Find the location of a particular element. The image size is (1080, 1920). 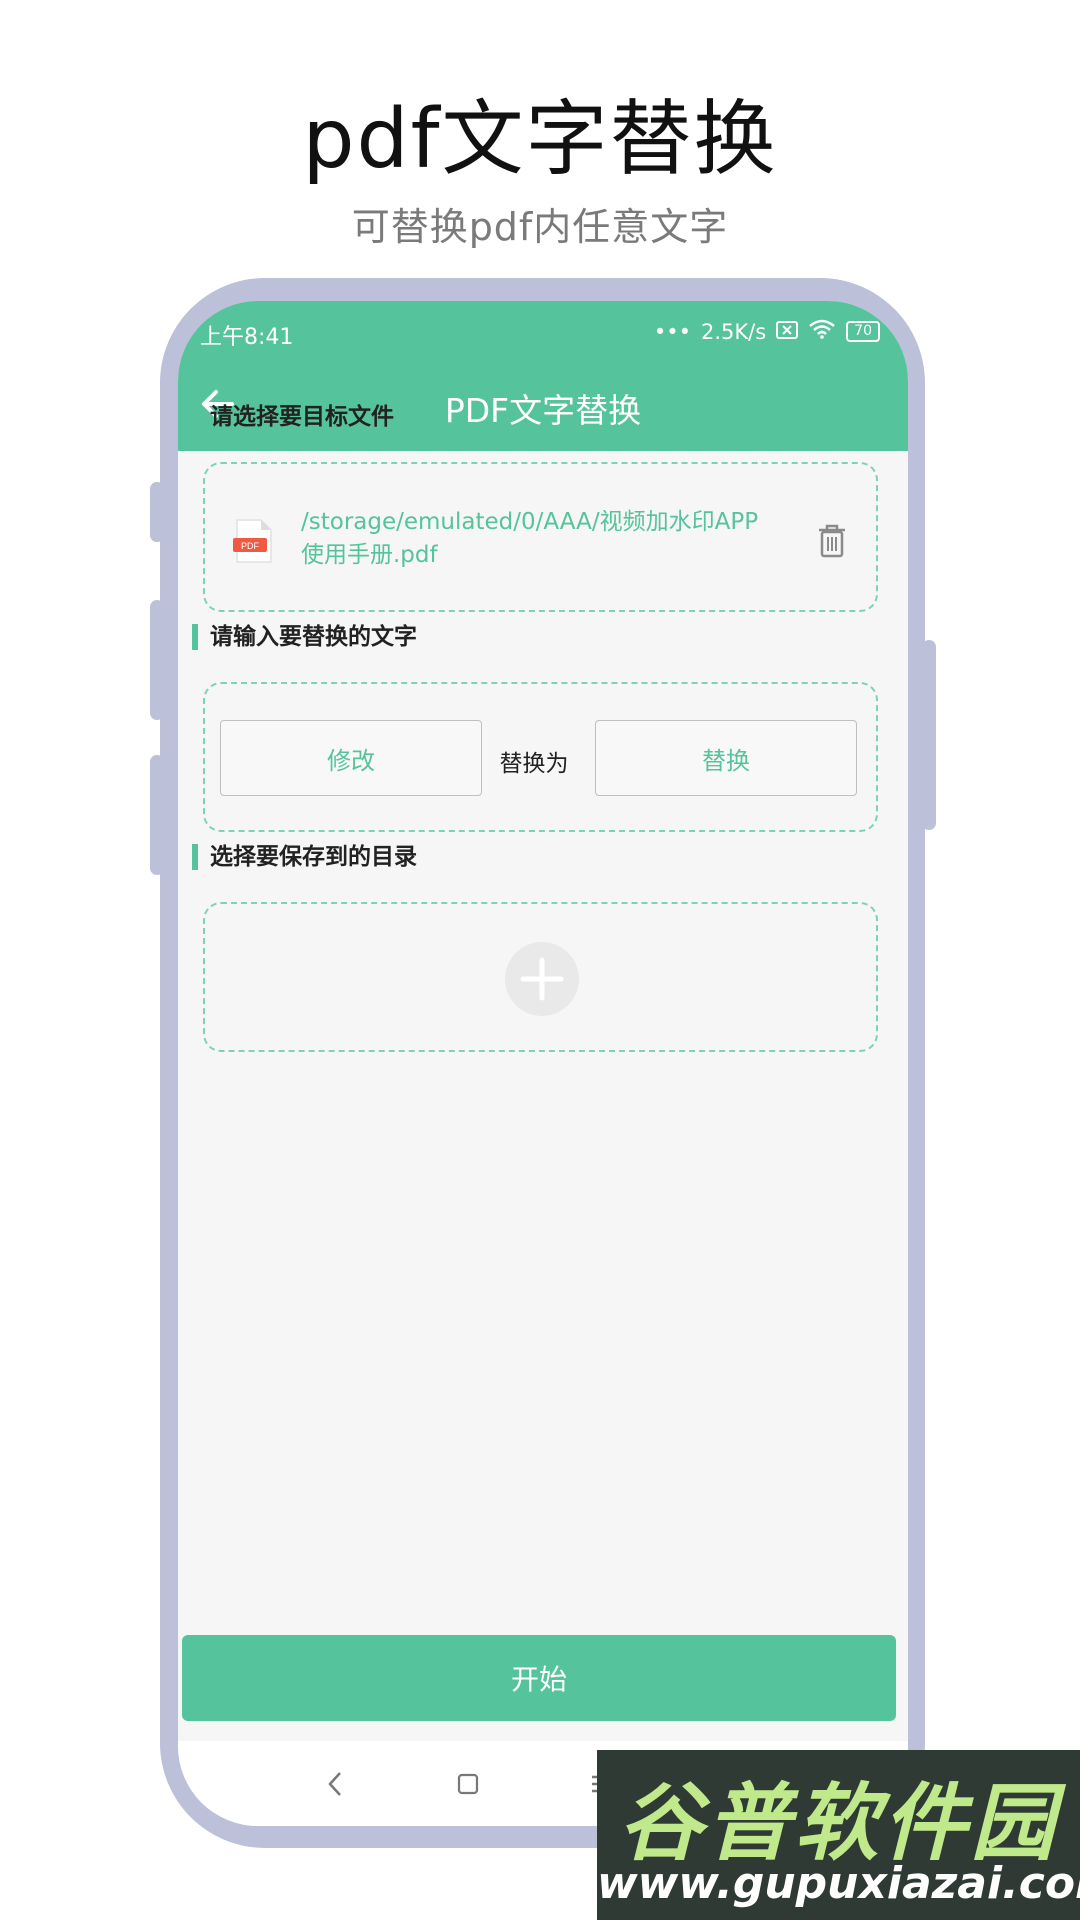

status-indicators: ••• 2.5K/s 70 is located at coordinates (767, 331).